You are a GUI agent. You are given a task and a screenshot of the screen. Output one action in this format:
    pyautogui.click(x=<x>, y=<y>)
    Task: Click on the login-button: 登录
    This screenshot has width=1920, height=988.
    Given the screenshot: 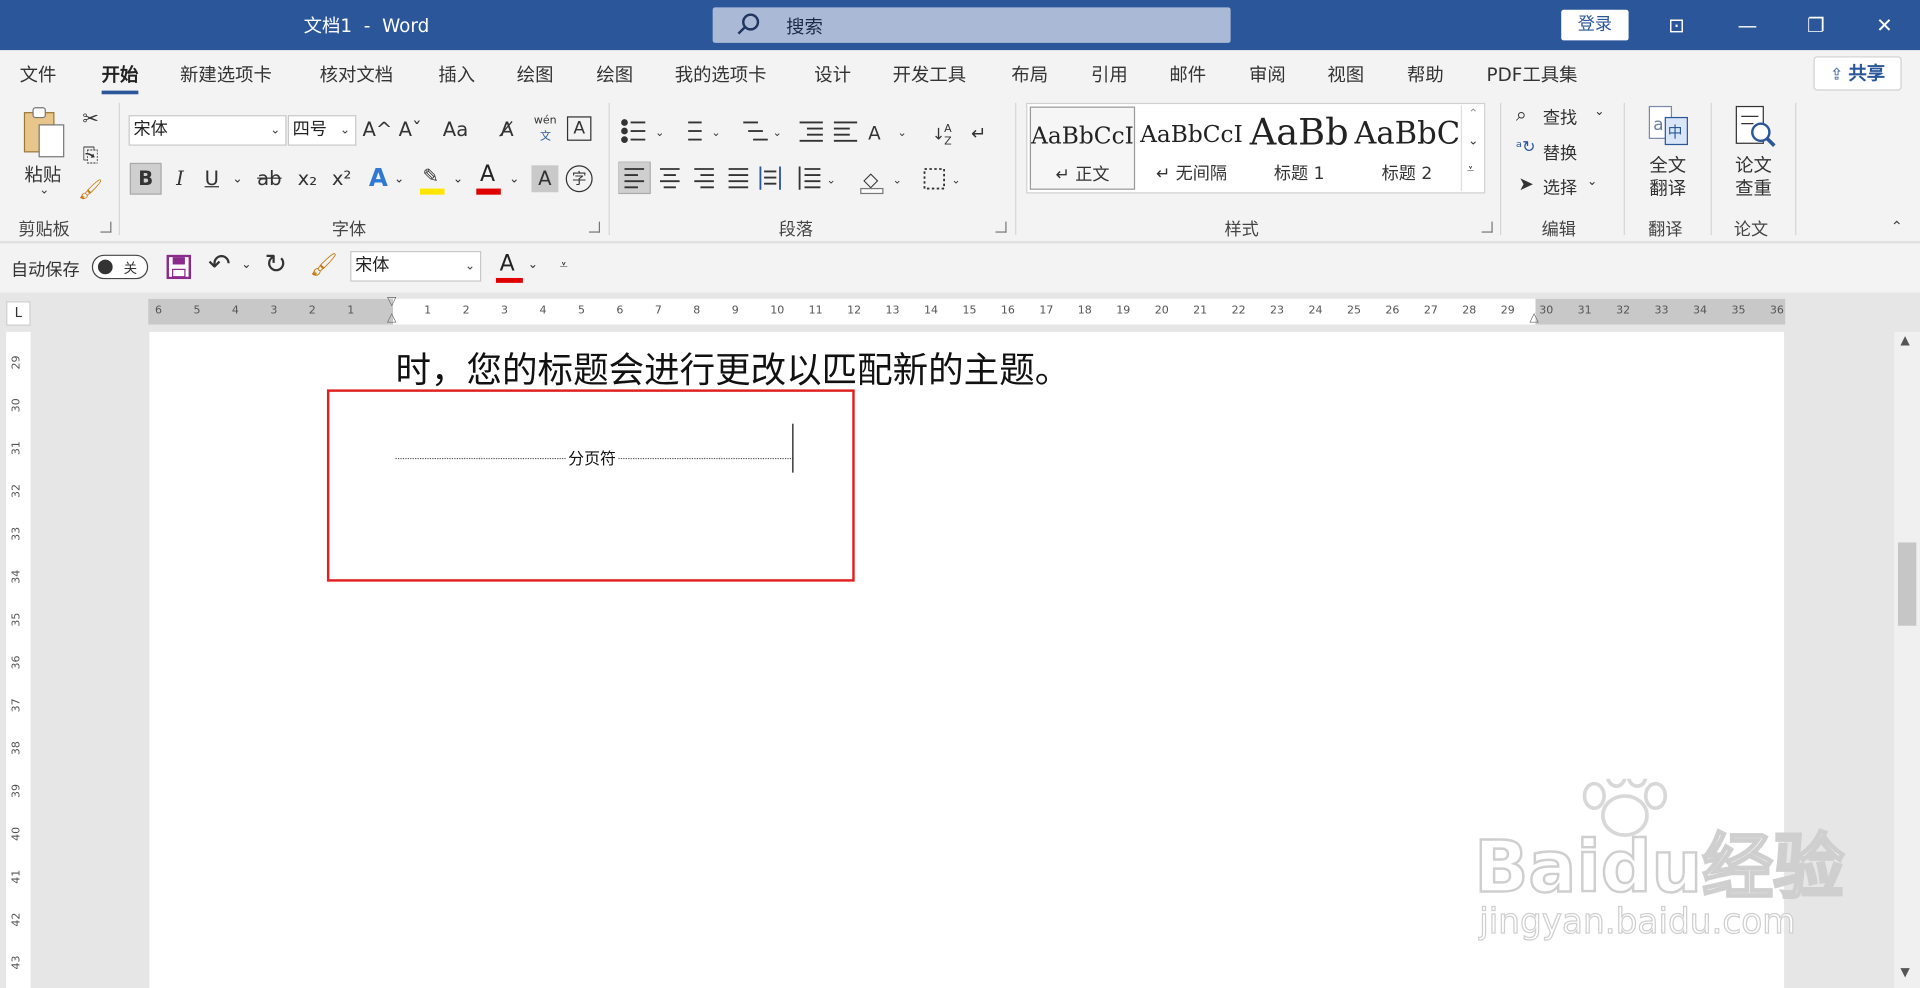 What is the action you would take?
    pyautogui.click(x=1595, y=25)
    